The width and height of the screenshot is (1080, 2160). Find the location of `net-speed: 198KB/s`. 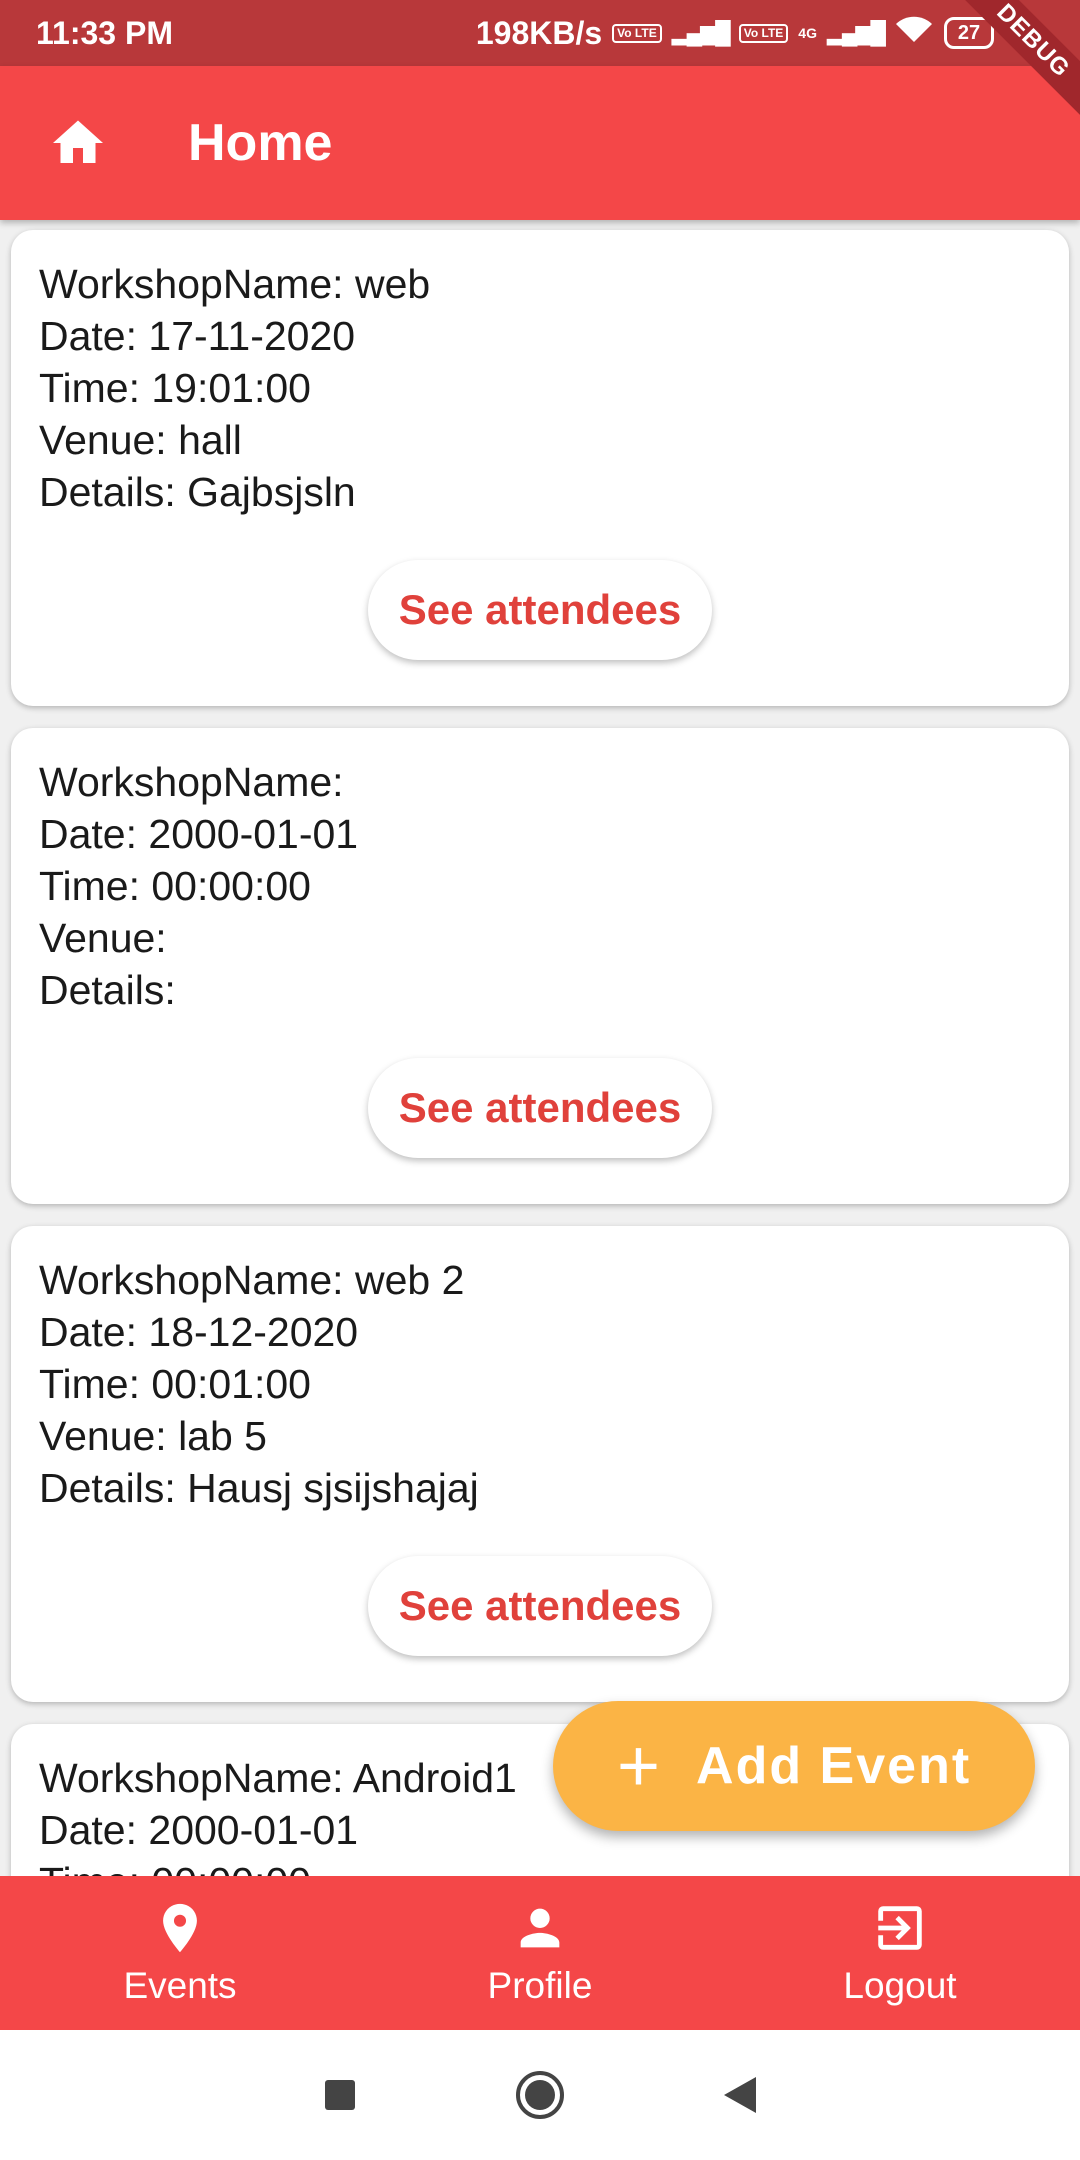

net-speed: 198KB/s is located at coordinates (539, 32).